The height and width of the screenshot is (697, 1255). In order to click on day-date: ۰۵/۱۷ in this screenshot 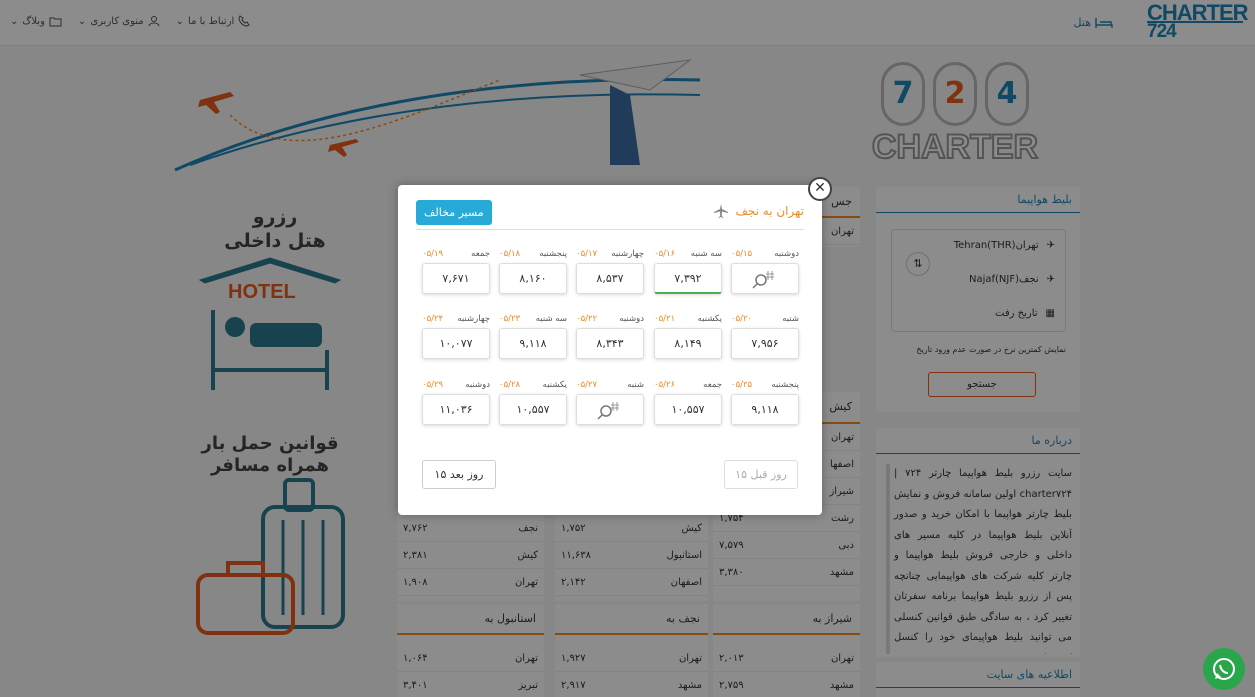, I will do `click(587, 254)`.